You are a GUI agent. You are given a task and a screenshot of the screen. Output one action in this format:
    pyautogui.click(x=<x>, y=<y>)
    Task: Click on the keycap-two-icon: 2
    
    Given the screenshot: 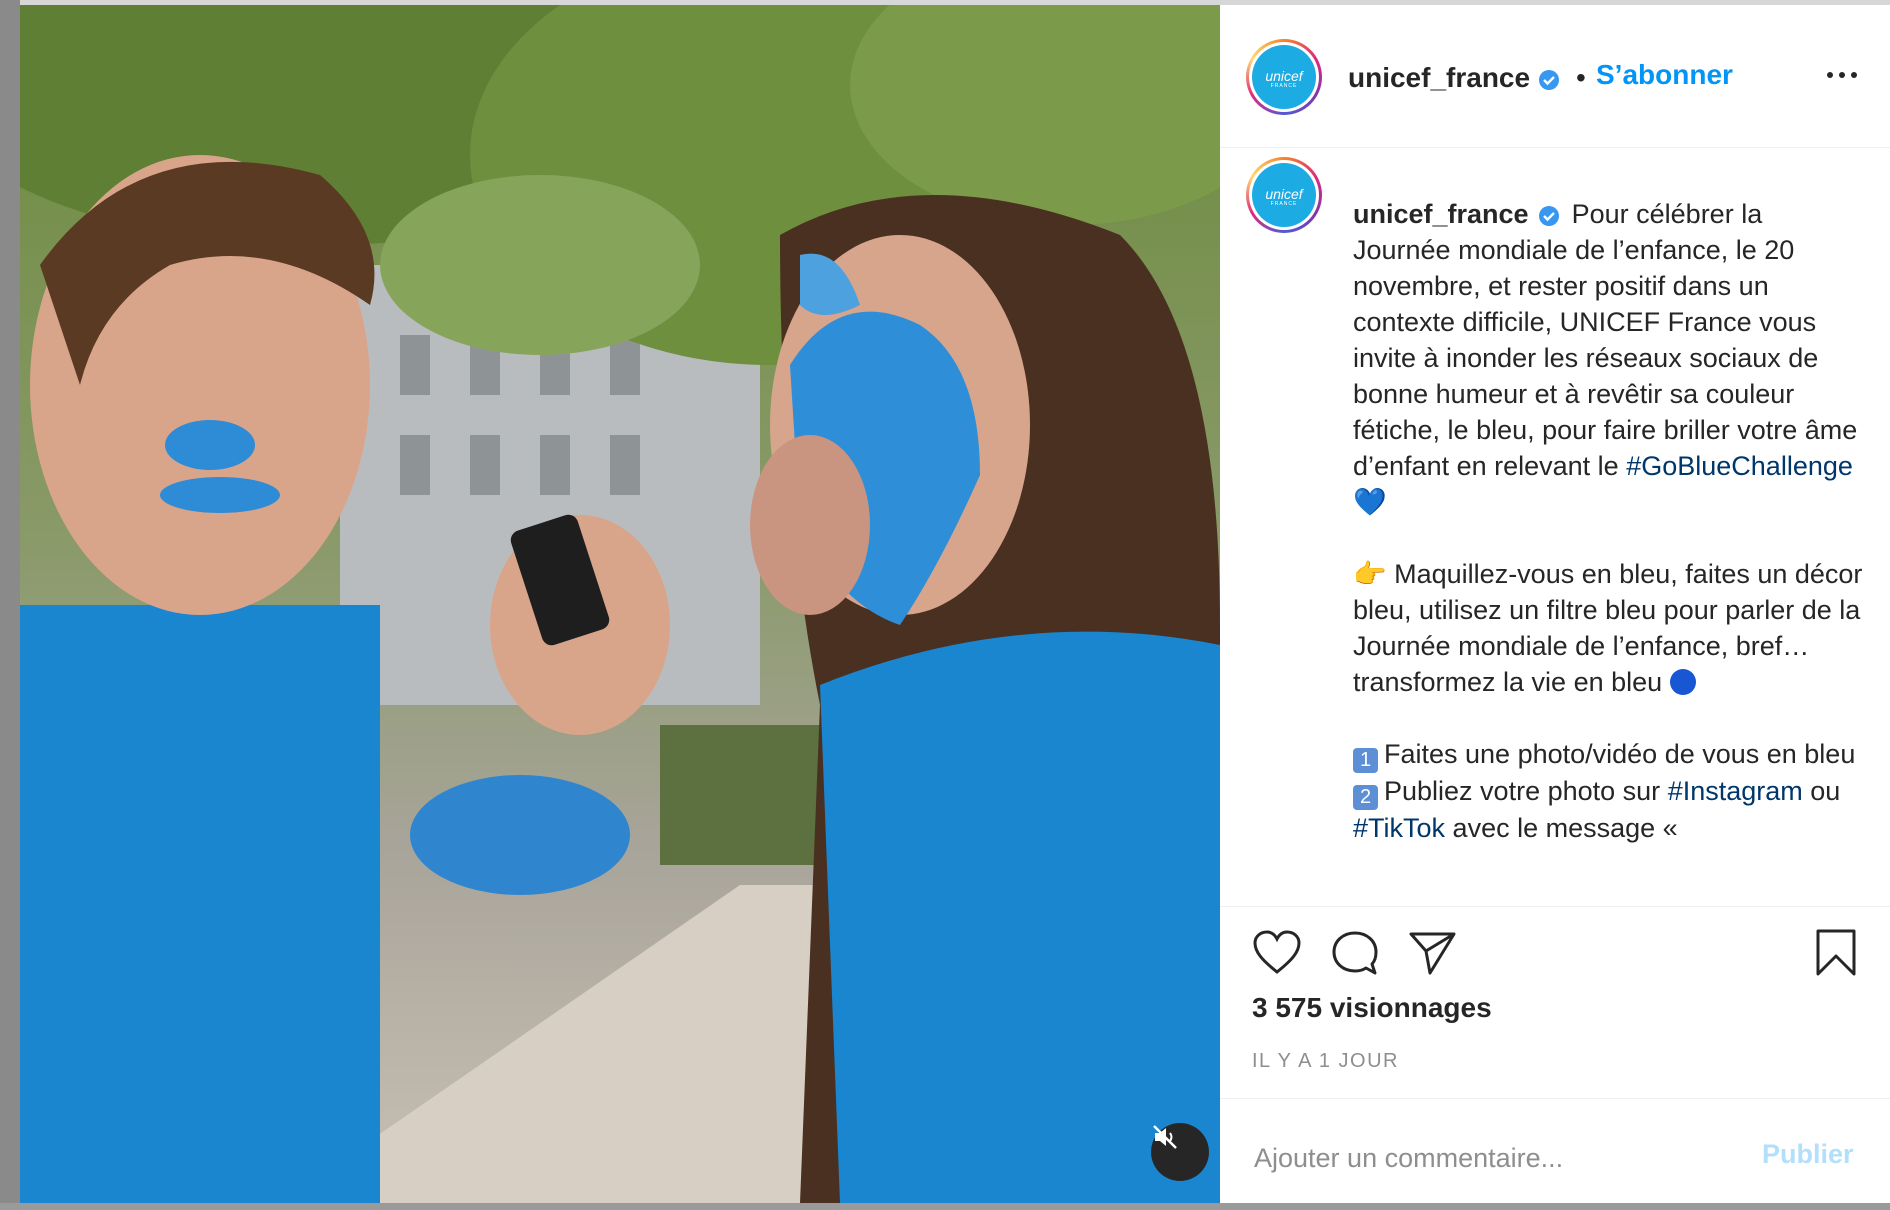 What is the action you would take?
    pyautogui.click(x=1365, y=797)
    